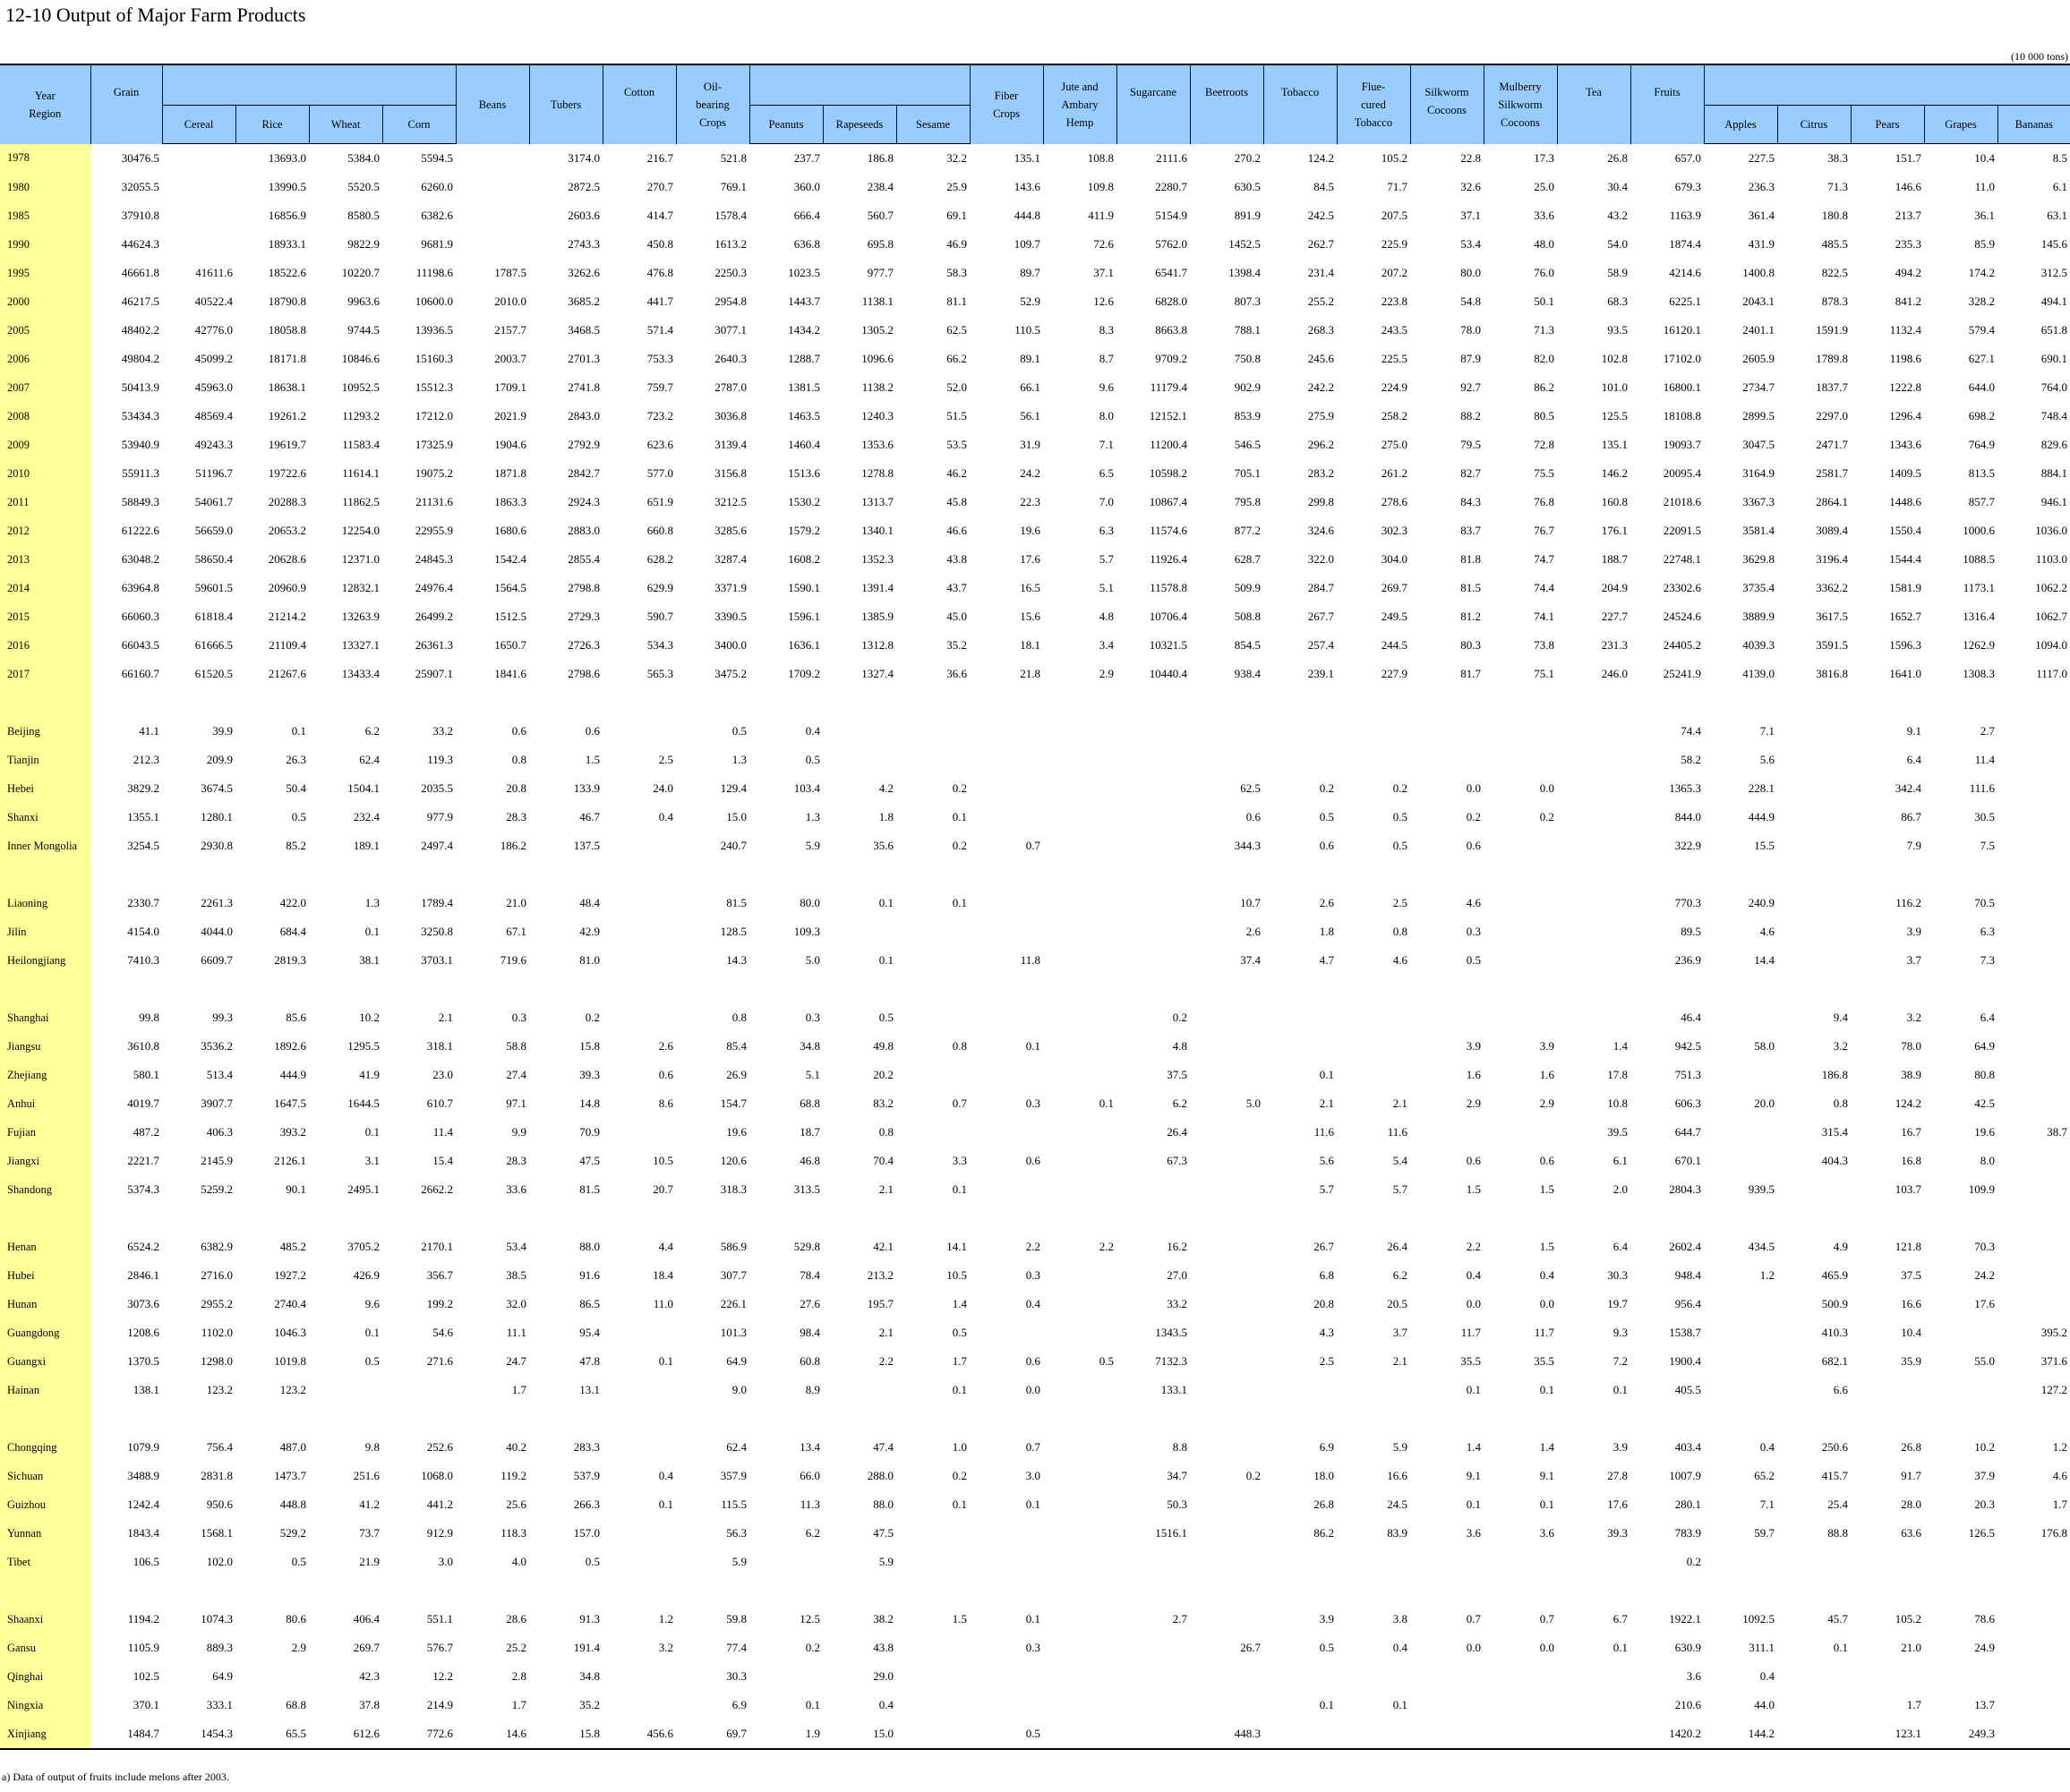 The image size is (2070, 1792). I want to click on table-cell: 8663.8, so click(1171, 330).